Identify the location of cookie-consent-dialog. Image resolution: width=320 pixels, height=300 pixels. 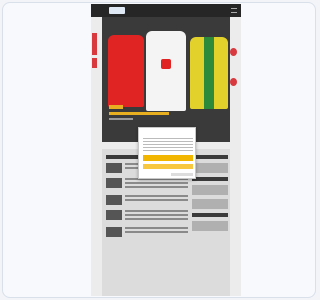
(167, 153).